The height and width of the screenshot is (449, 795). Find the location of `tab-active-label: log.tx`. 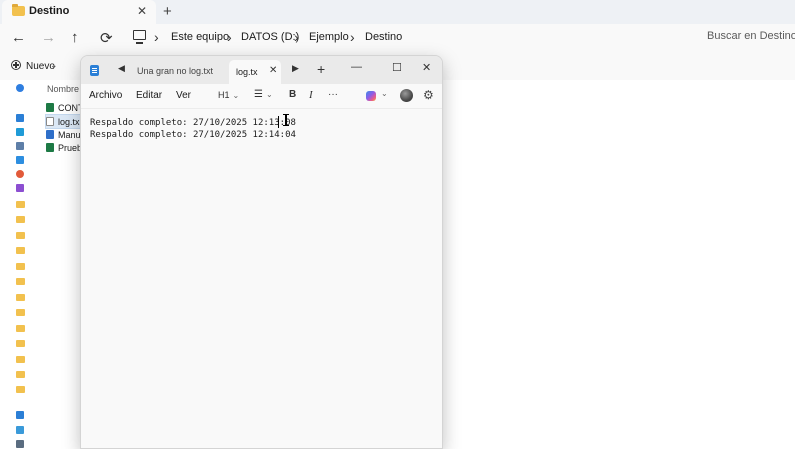

tab-active-label: log.tx is located at coordinates (247, 72).